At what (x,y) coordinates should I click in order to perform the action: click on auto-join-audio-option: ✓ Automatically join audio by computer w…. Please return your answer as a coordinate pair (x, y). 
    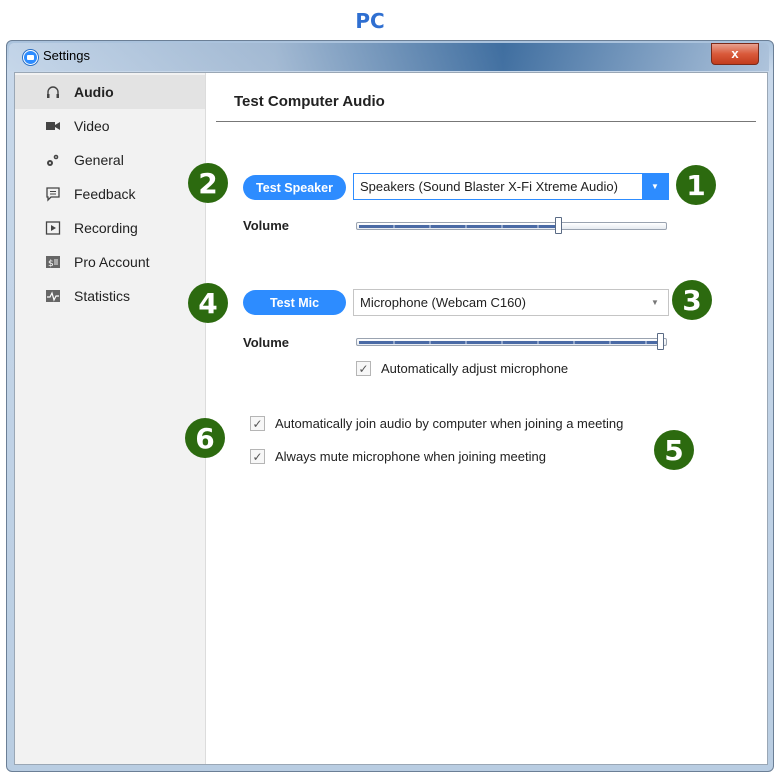
    Looking at the image, I should click on (436, 423).